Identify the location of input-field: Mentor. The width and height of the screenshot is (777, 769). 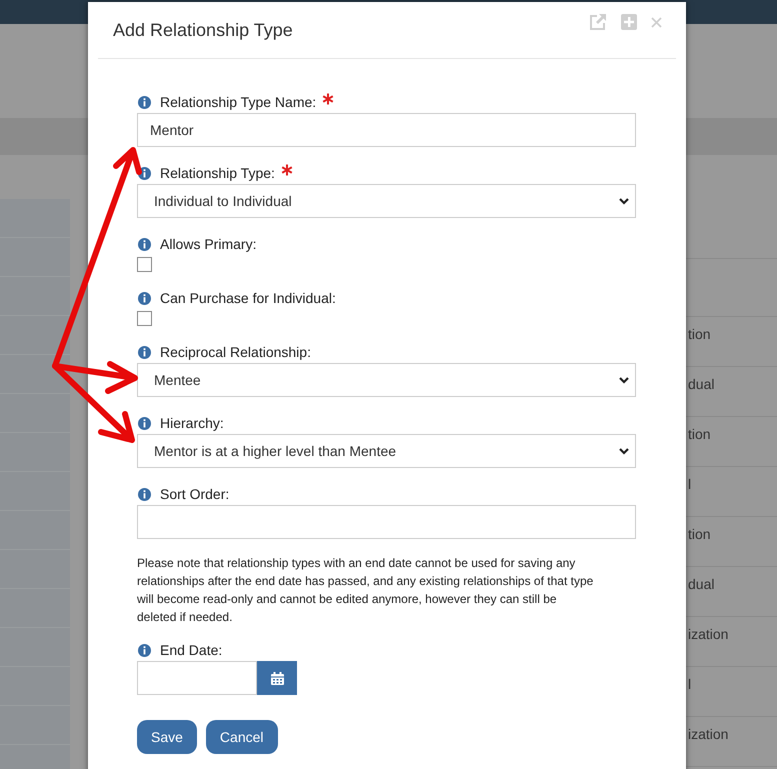
(386, 130).